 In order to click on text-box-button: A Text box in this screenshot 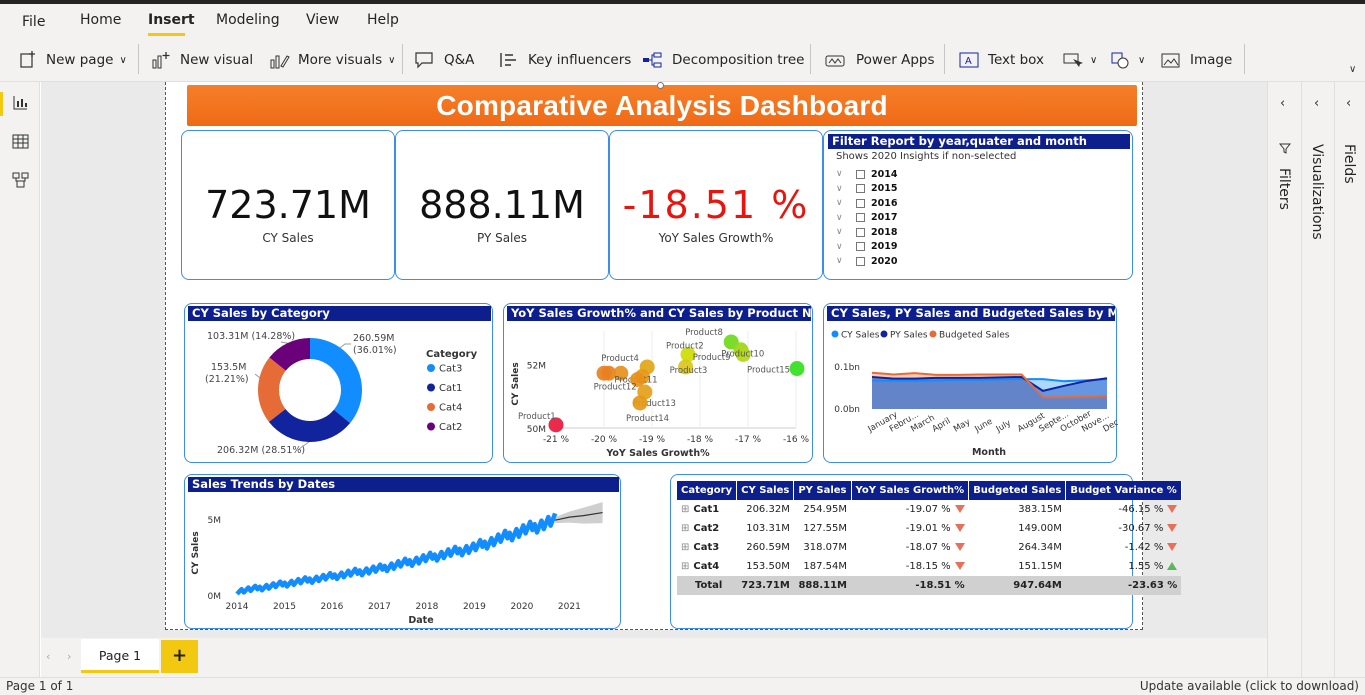, I will do `click(1001, 60)`.